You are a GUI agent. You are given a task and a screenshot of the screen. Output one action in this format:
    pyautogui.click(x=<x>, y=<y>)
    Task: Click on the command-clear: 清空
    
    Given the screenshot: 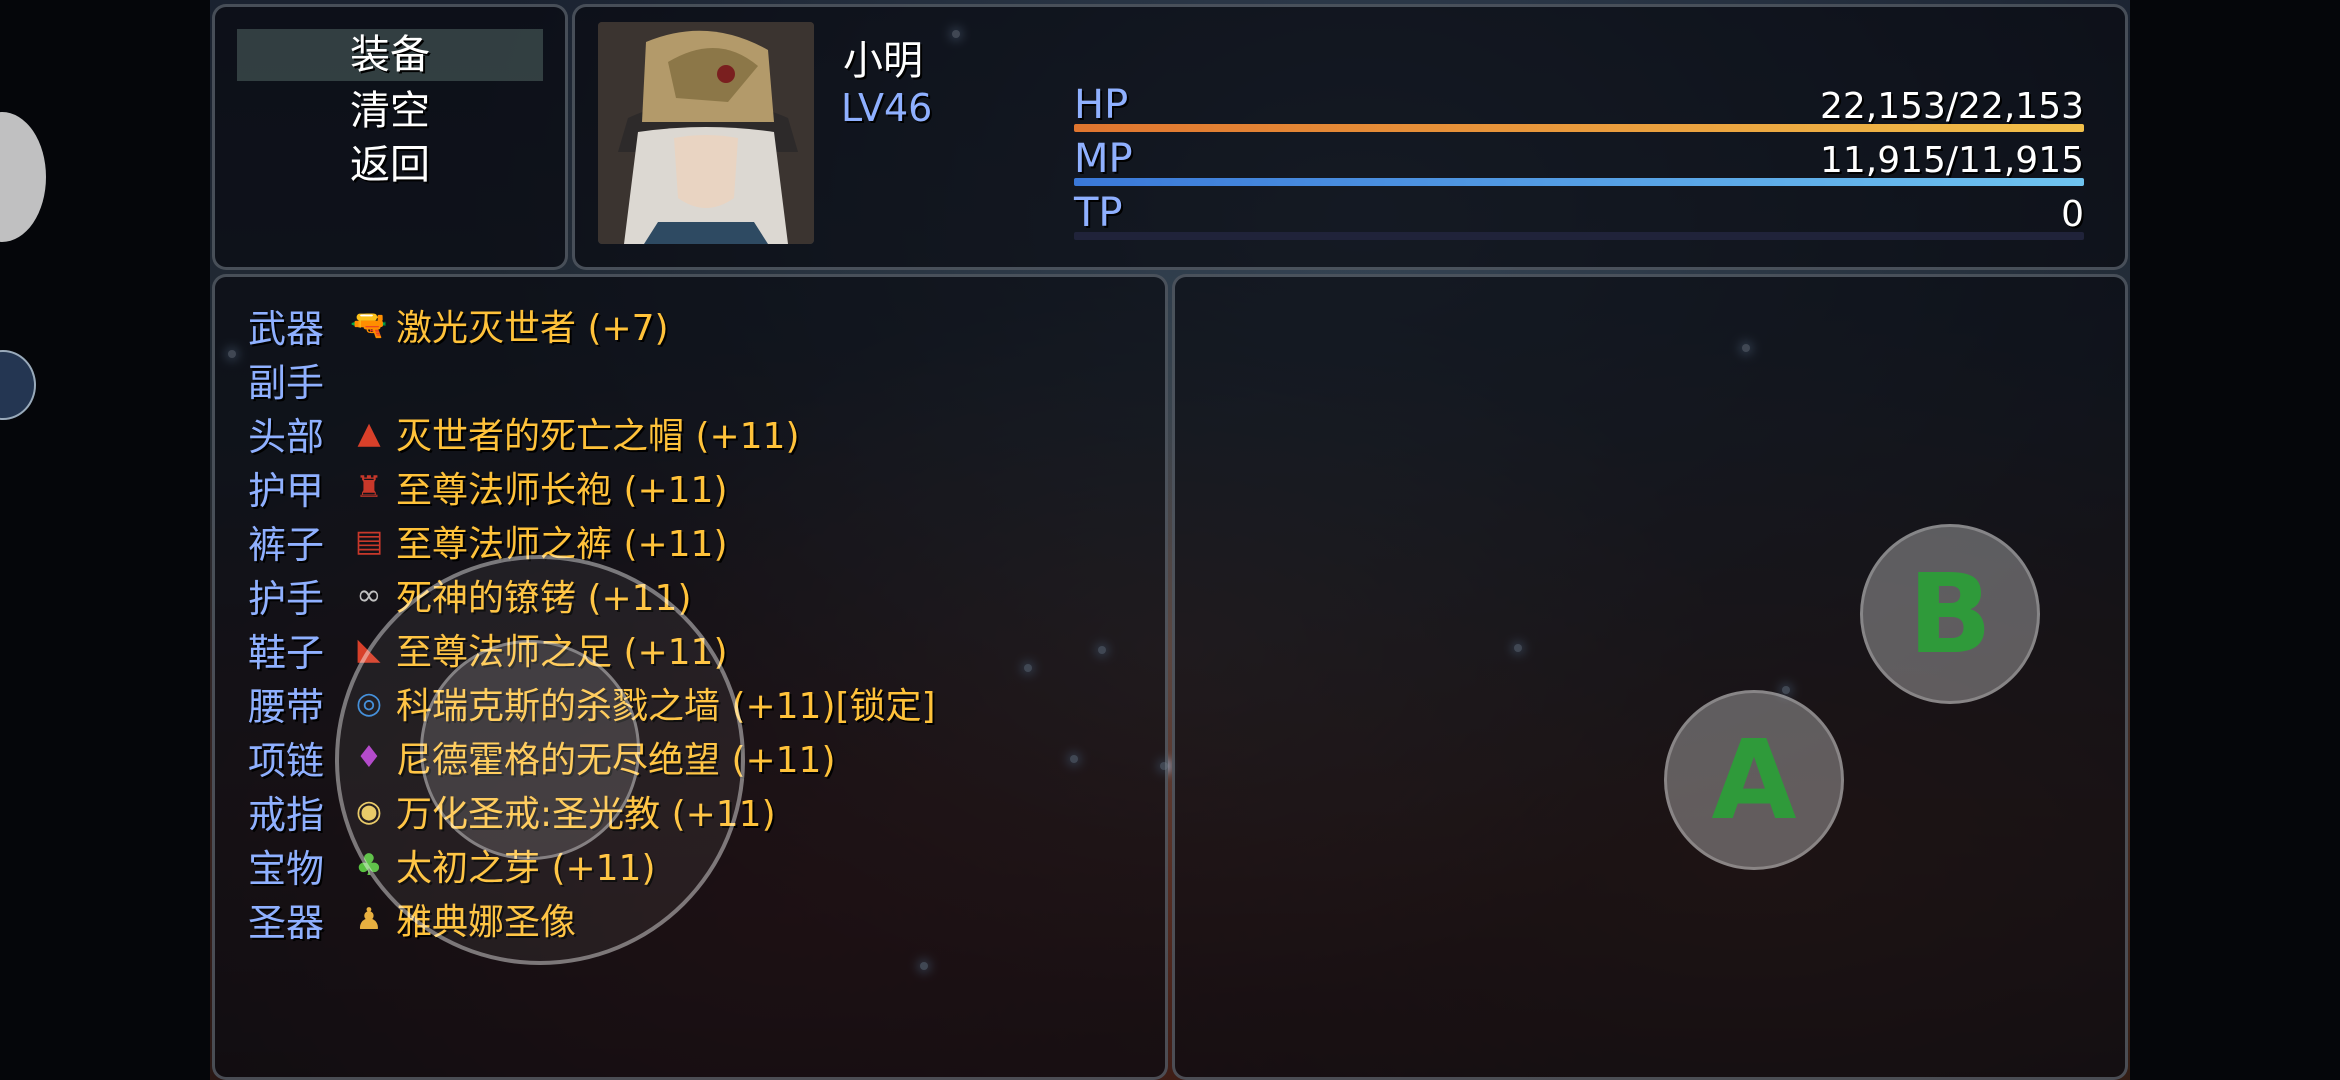 What is the action you would take?
    pyautogui.click(x=390, y=111)
    